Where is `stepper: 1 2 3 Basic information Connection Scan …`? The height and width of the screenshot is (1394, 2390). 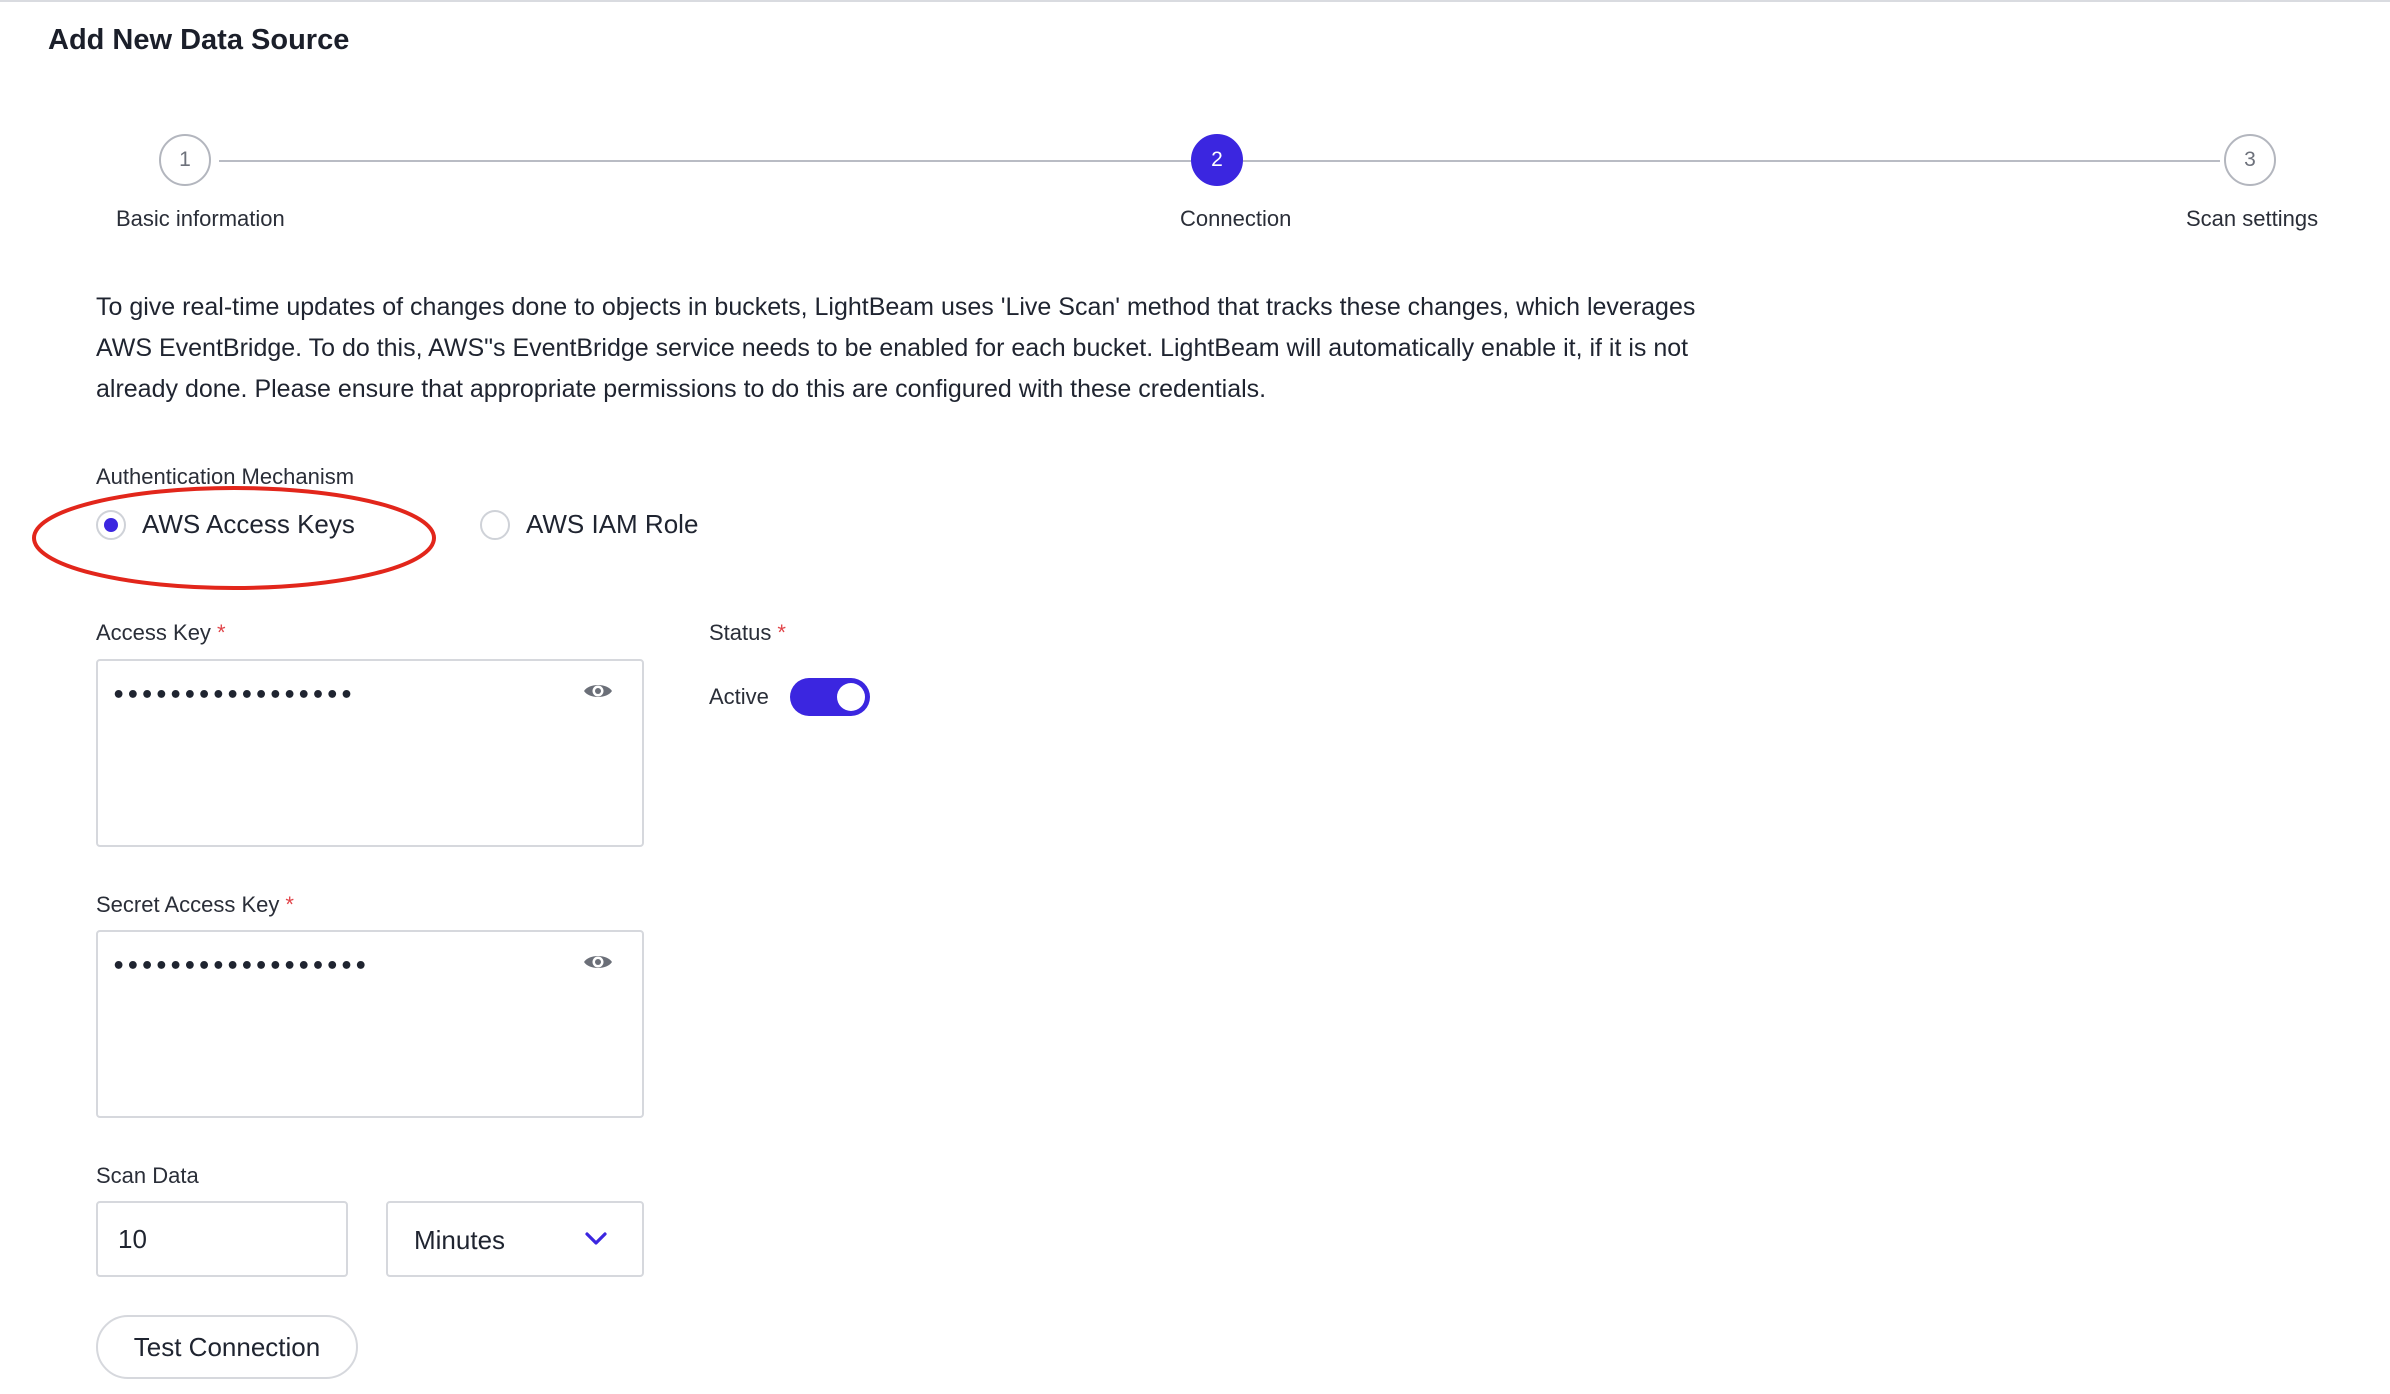
stepper: 1 2 3 Basic information Connection Scan … is located at coordinates (1195, 189).